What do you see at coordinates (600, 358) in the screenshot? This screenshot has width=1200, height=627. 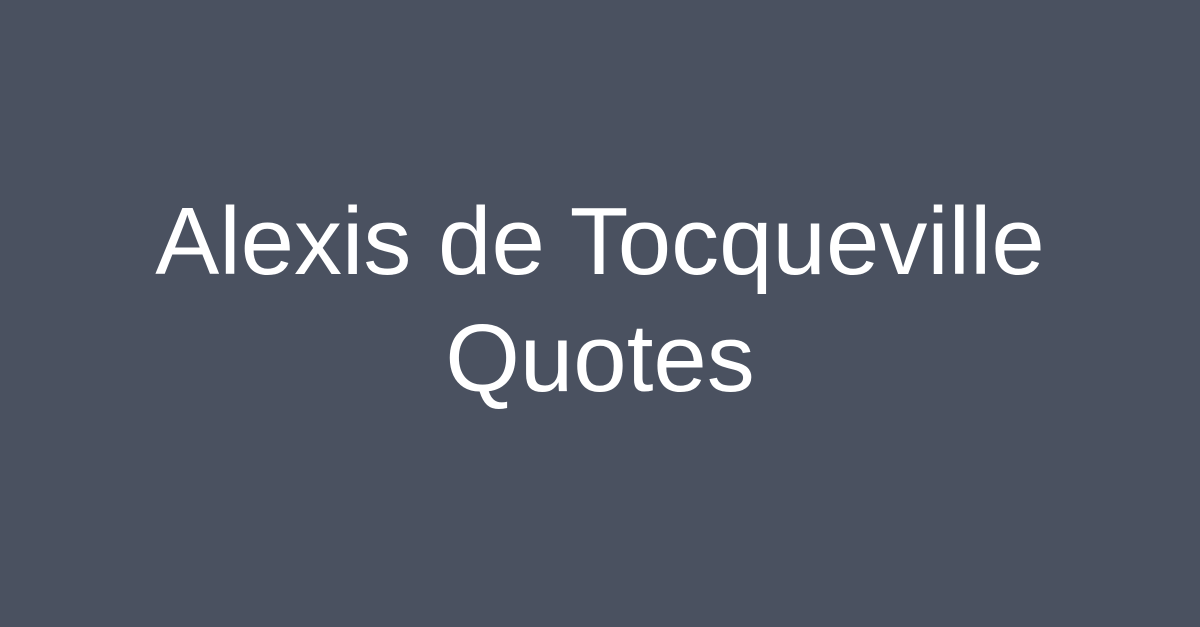 I see `title-line-quotes: Quotes` at bounding box center [600, 358].